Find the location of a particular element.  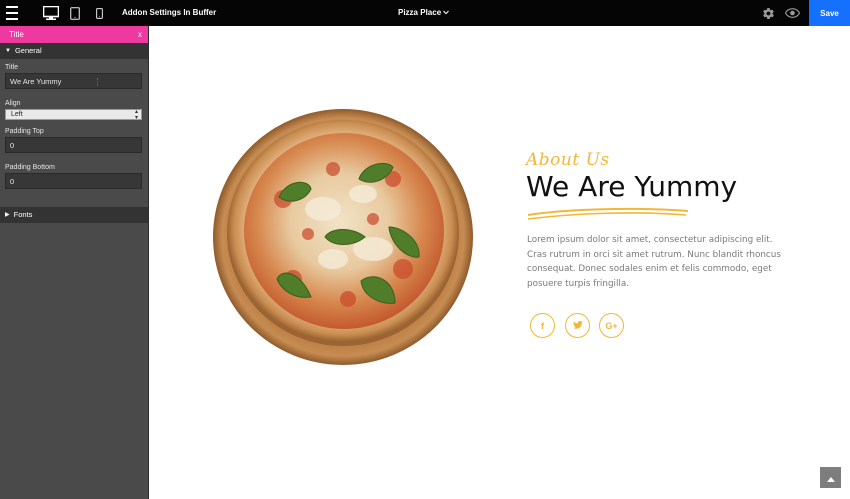

padding-top-input: 0 is located at coordinates (73, 145).